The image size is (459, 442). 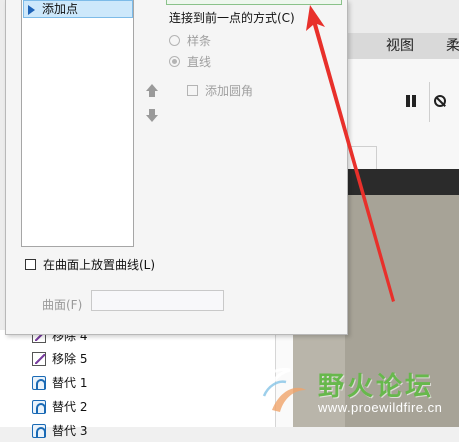 What do you see at coordinates (402, 182) in the screenshot?
I see `graphics-toolbar-strip` at bounding box center [402, 182].